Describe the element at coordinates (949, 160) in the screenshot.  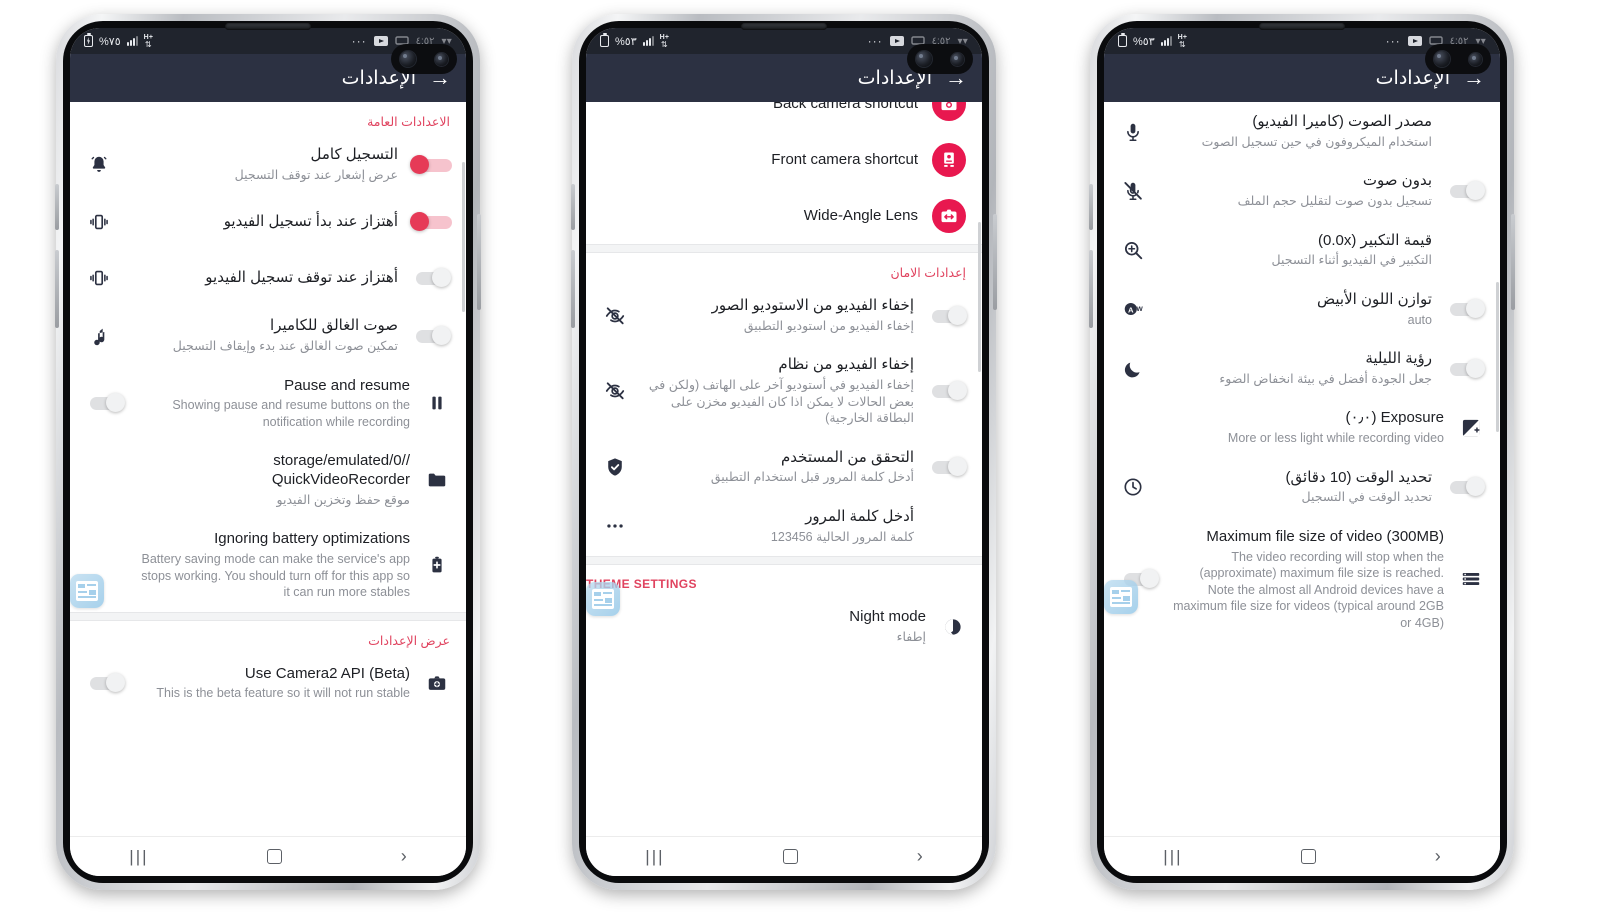
I see `front-camera-circle-icon` at that location.